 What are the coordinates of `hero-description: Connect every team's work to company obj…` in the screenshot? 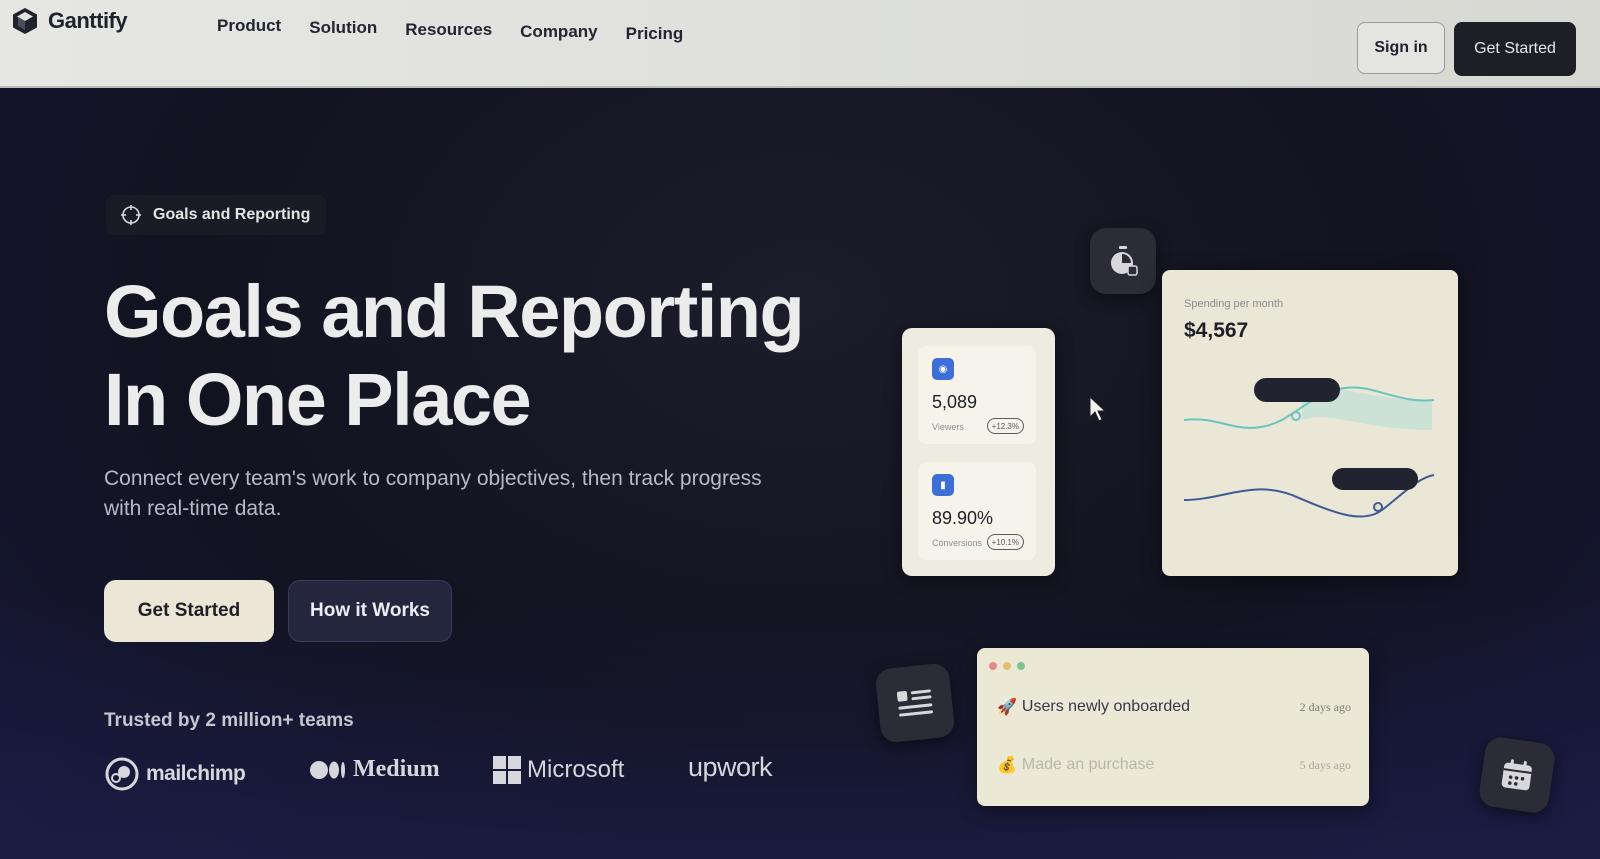 It's located at (433, 493).